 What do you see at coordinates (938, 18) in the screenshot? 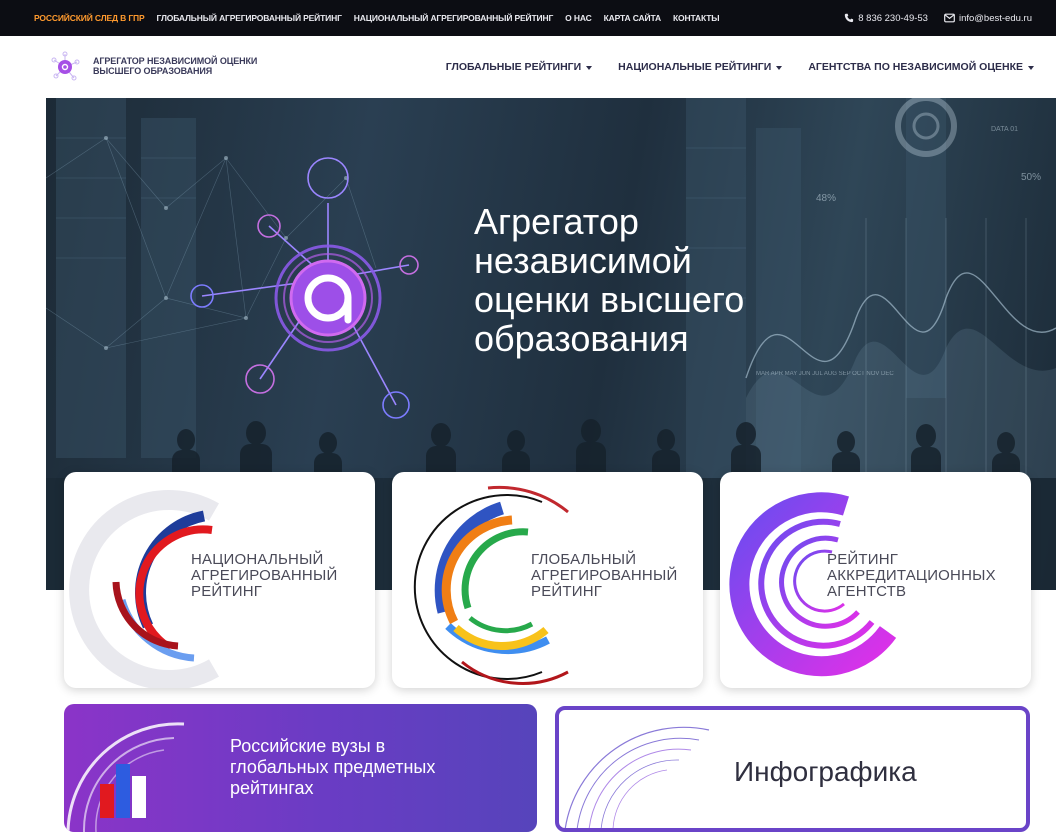
I see `top-contacts: 8 836 230-49-53 info@best-edu.ru` at bounding box center [938, 18].